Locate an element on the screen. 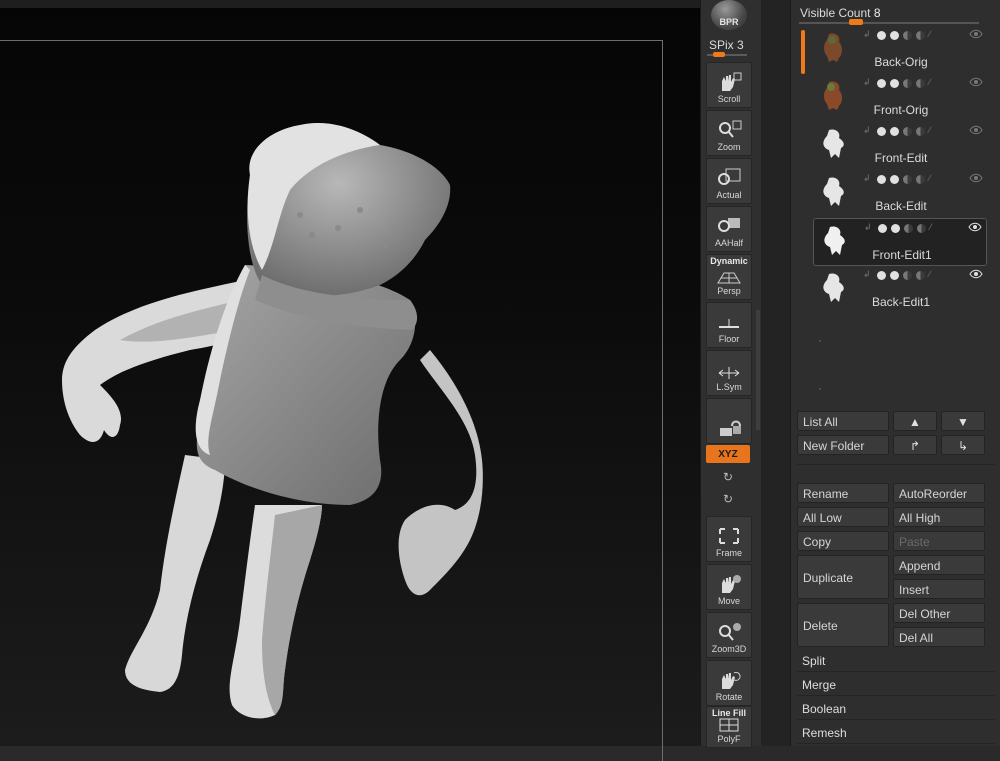 This screenshot has width=1000, height=761. move-up-button: ▲ is located at coordinates (915, 421).